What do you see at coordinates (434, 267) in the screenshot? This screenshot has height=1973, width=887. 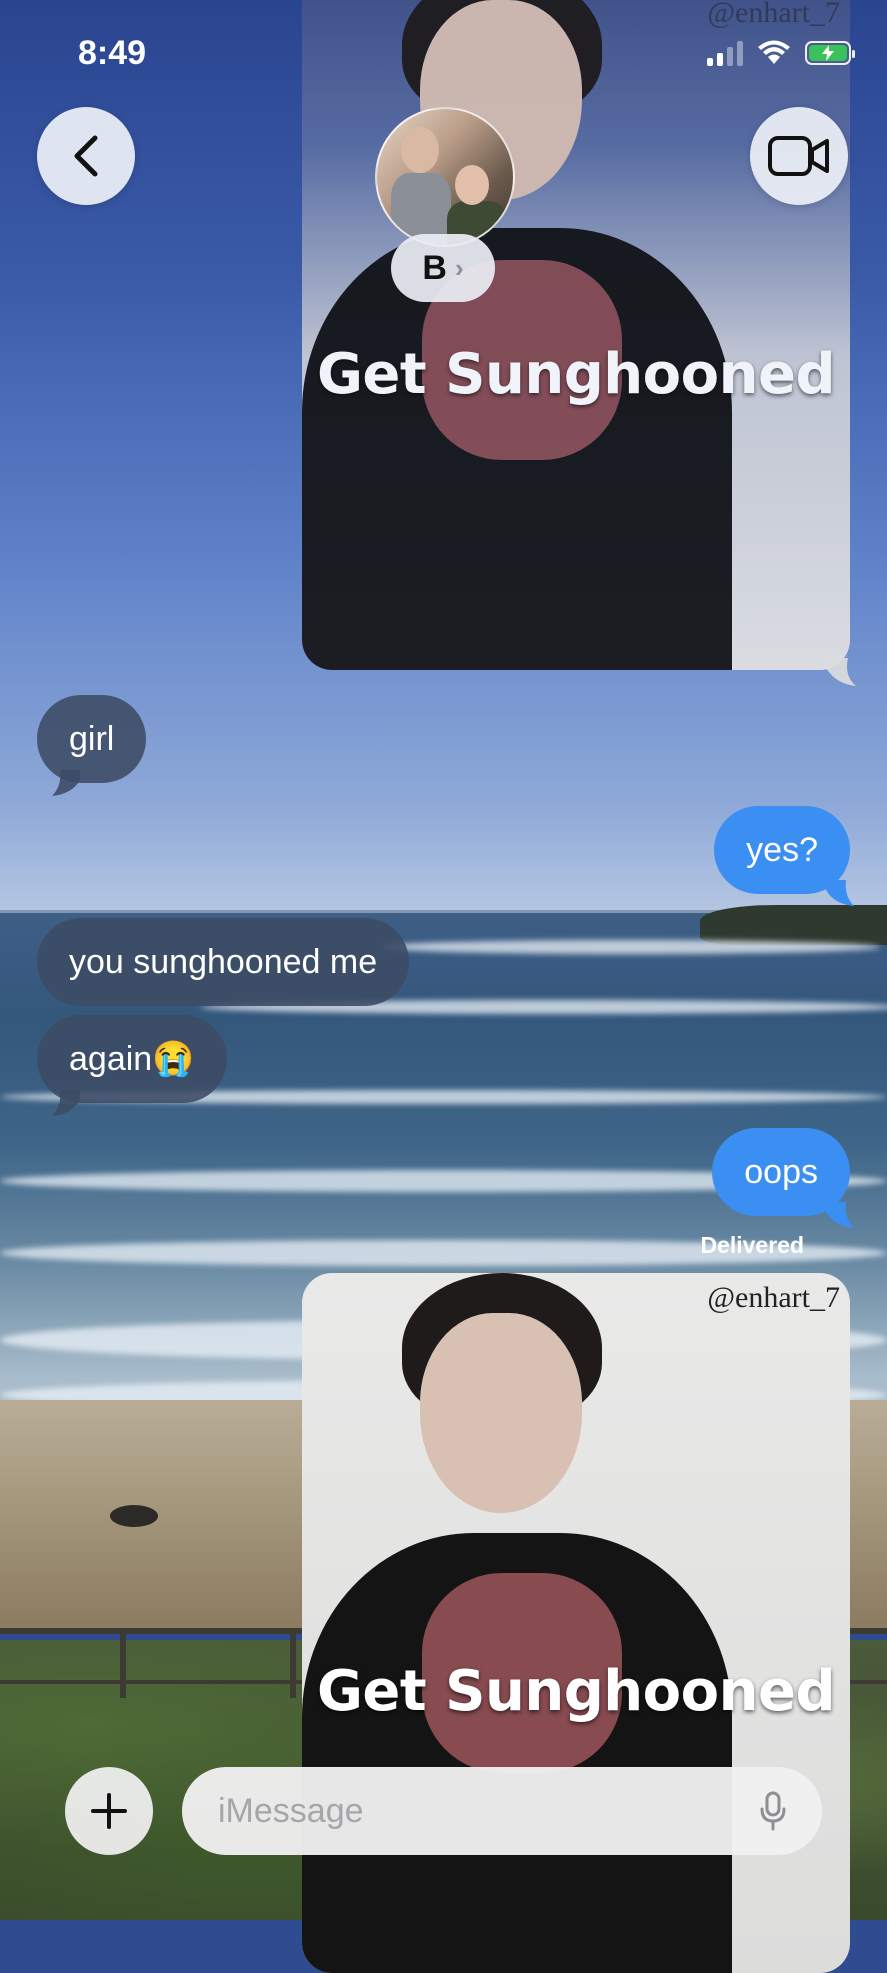 I see `contact-name: B` at bounding box center [434, 267].